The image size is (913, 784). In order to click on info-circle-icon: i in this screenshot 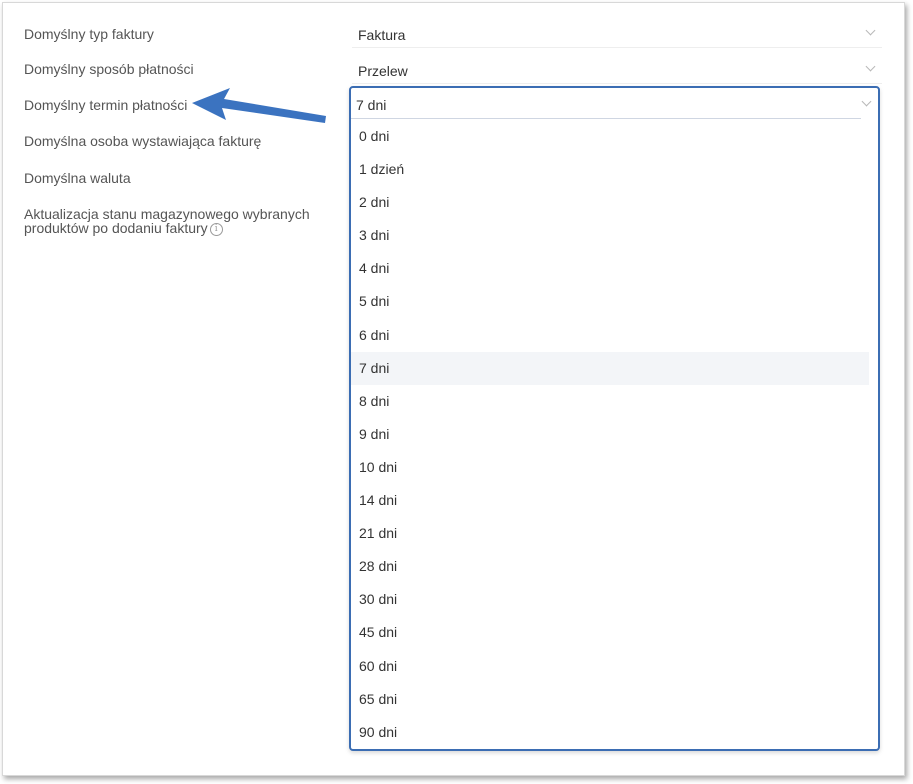, I will do `click(216, 229)`.